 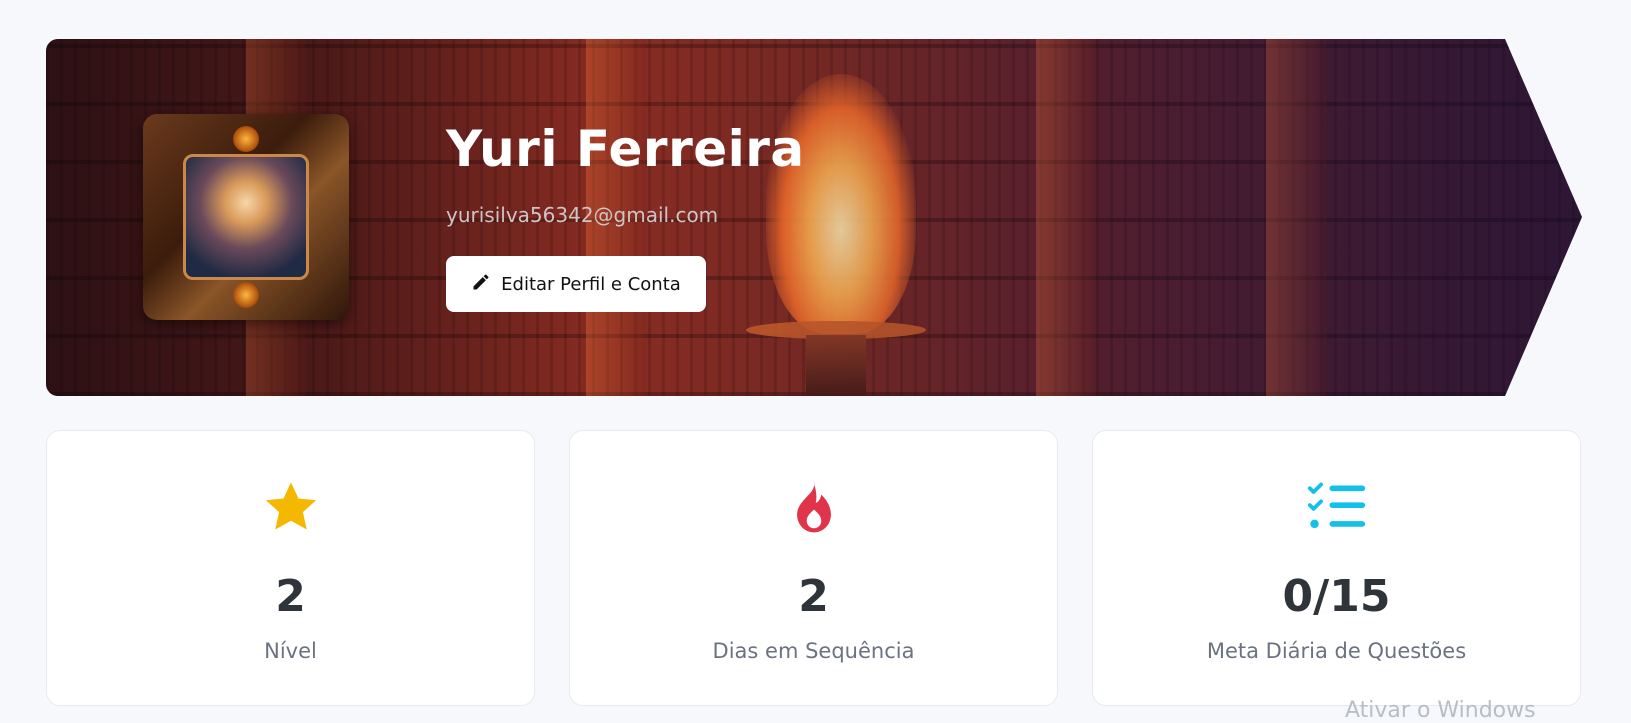 What do you see at coordinates (290, 651) in the screenshot?
I see `stat-label: Nível` at bounding box center [290, 651].